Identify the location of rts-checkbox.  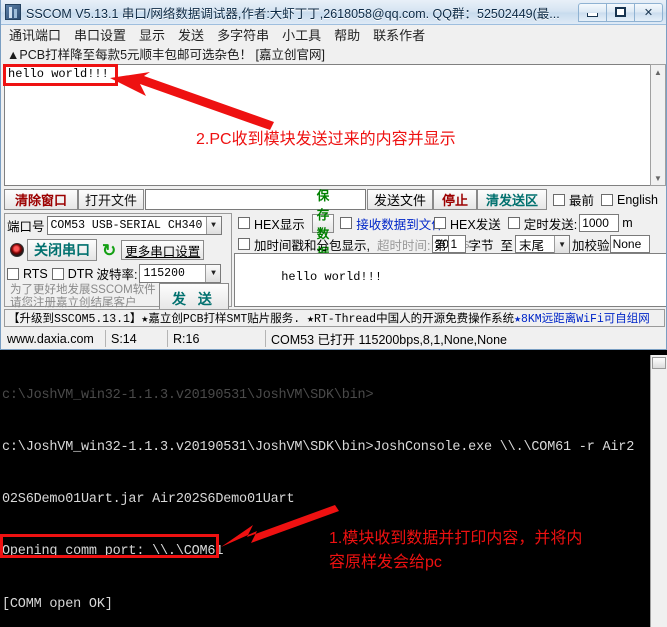
(13, 273).